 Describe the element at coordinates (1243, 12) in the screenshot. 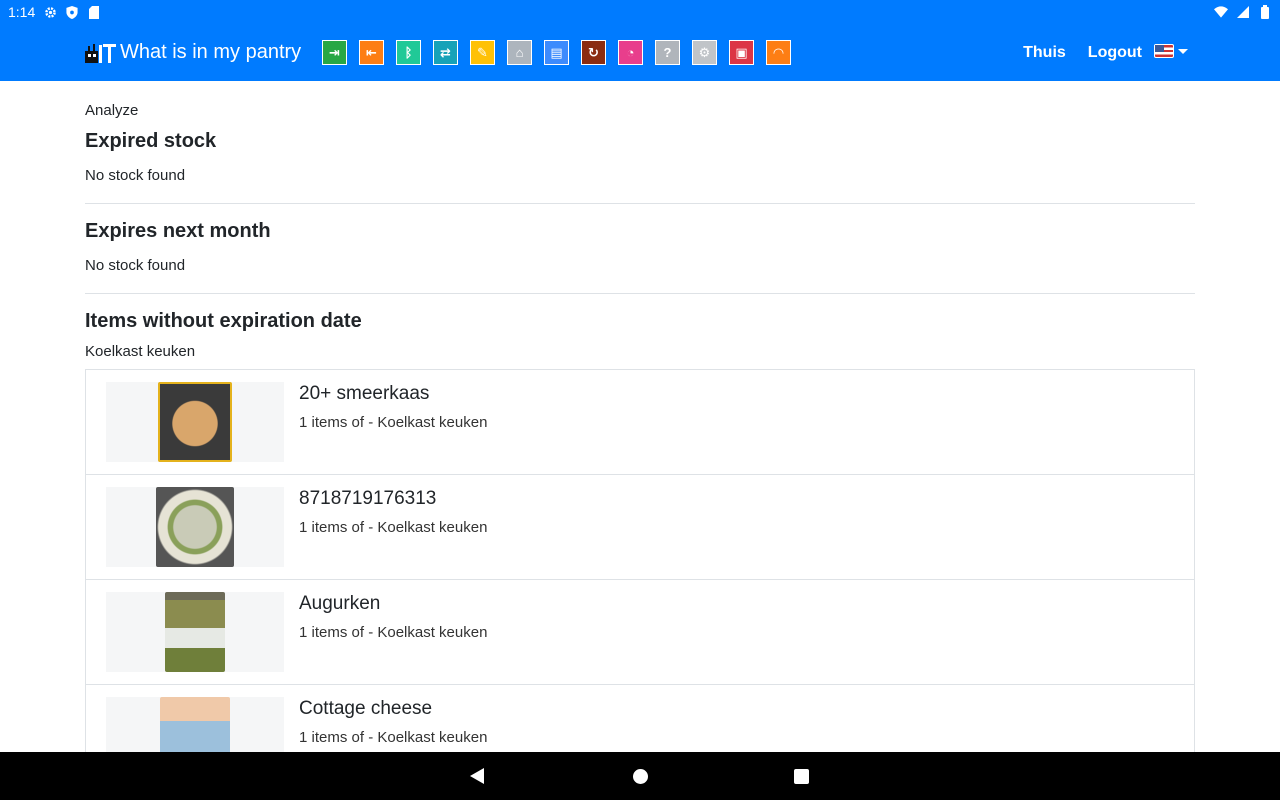

I see `signal-icon` at that location.